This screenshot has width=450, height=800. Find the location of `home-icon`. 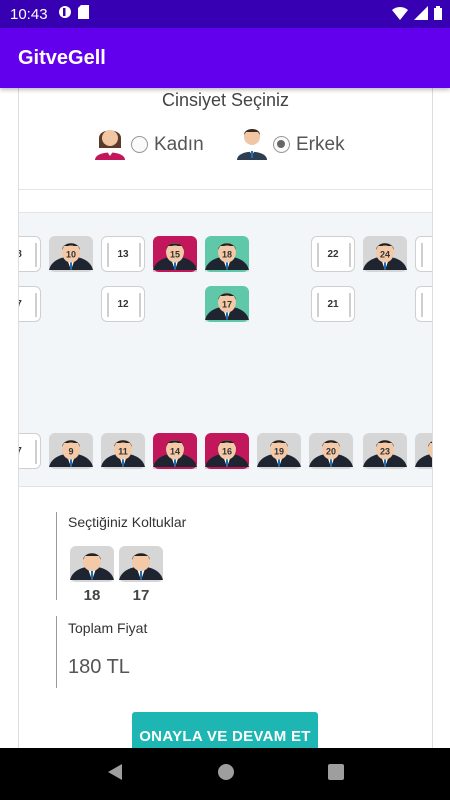

home-icon is located at coordinates (226, 774).